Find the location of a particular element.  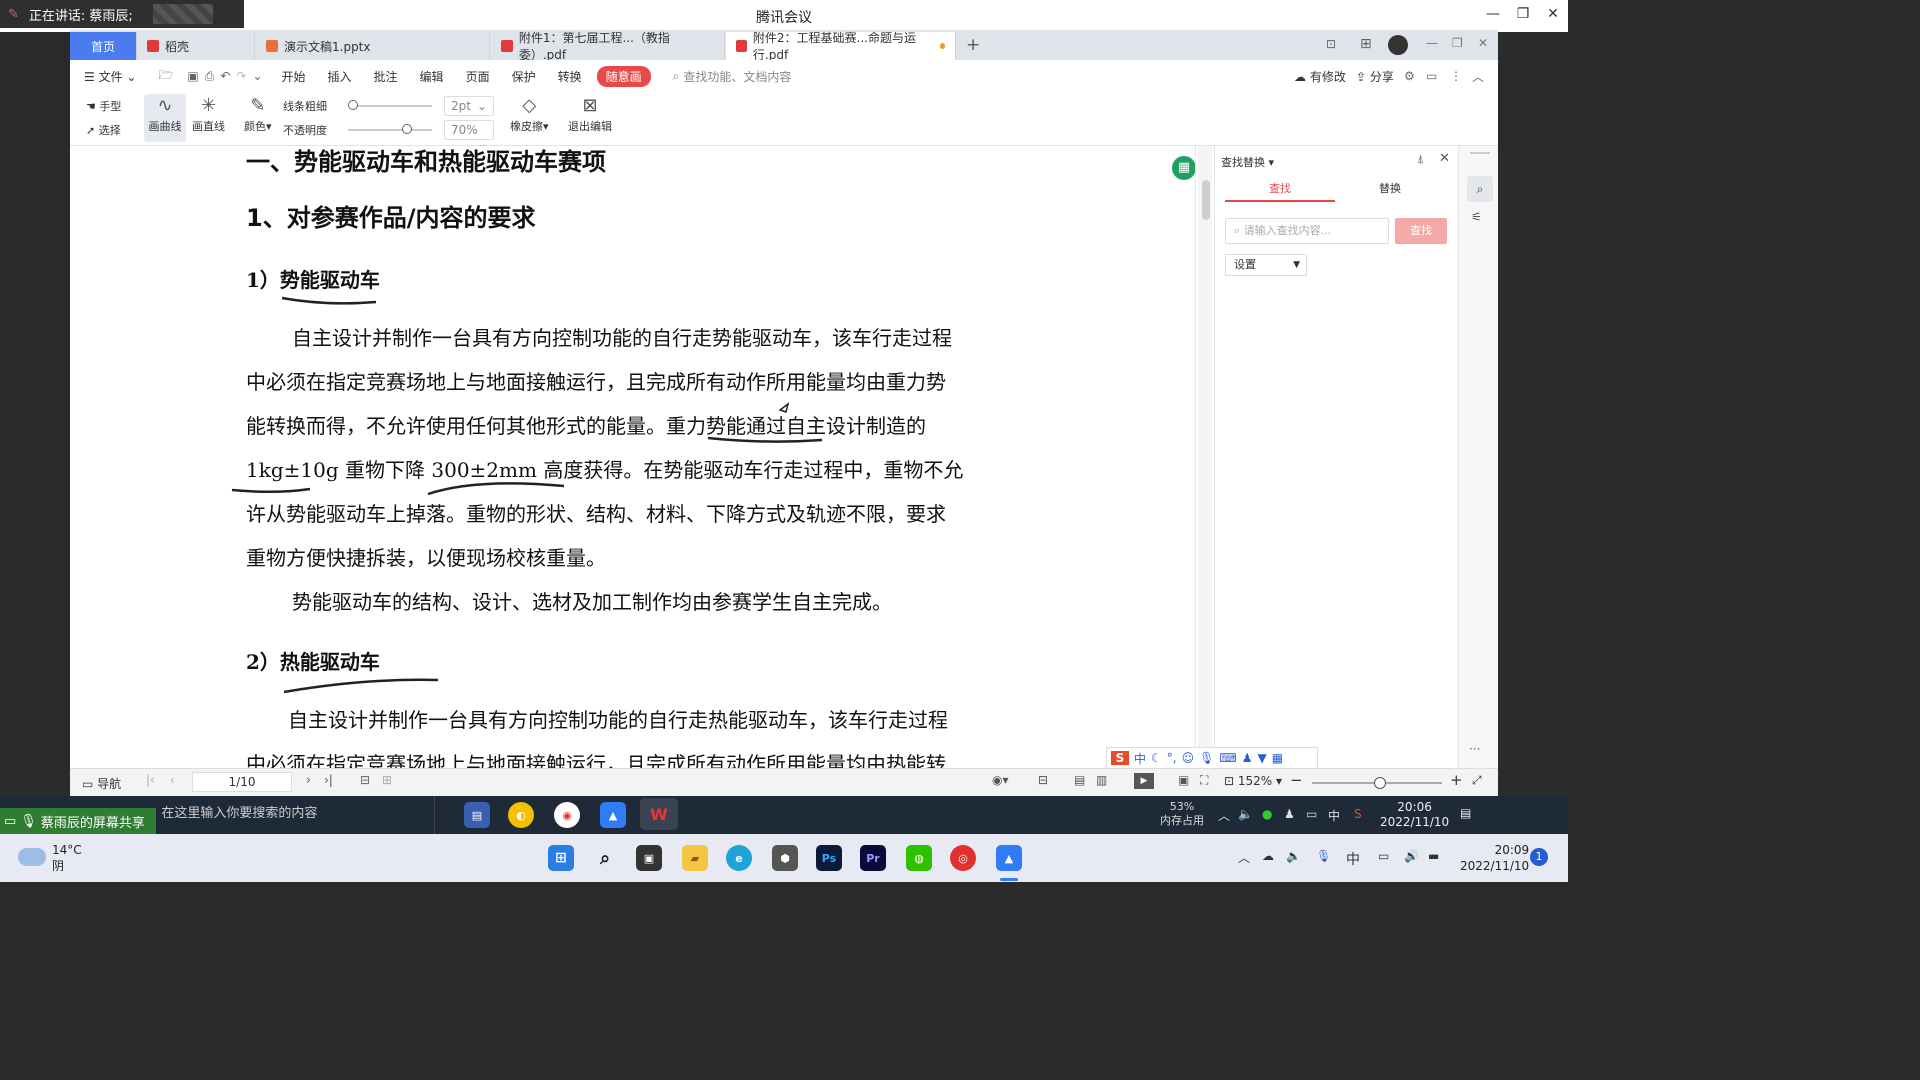

speaker-icon: 🔈 is located at coordinates (1293, 856).